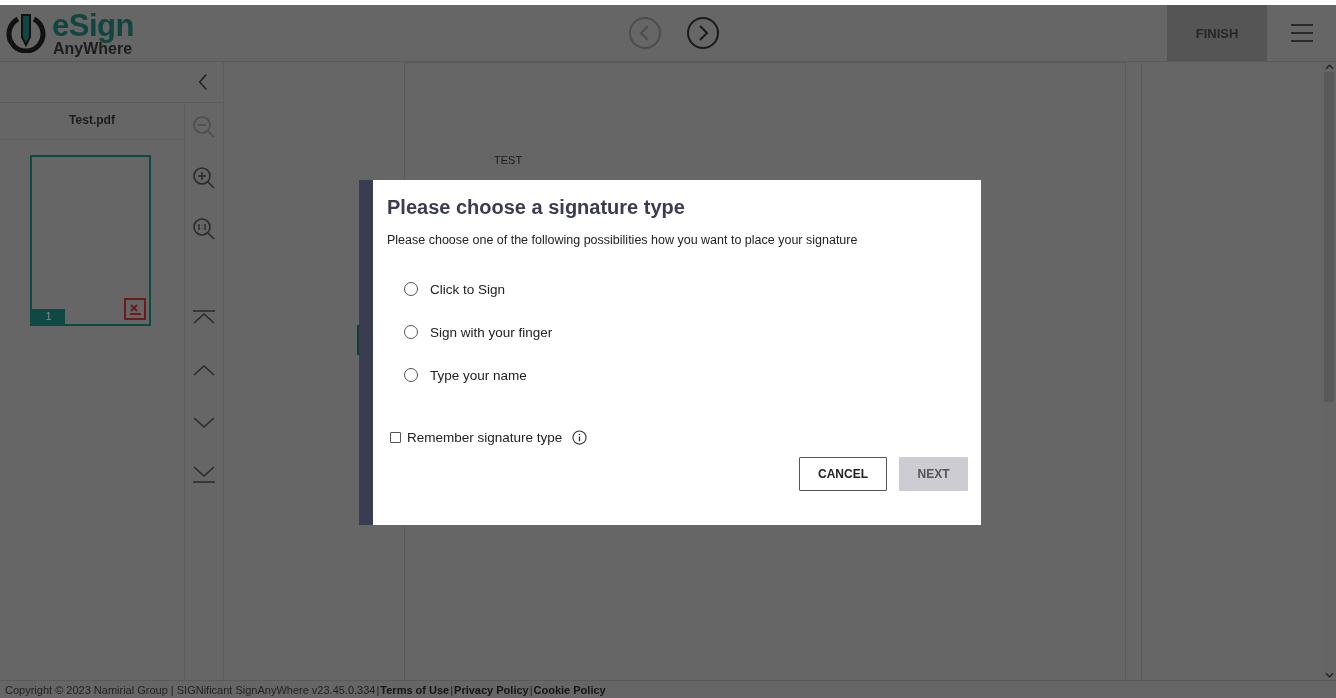 The height and width of the screenshot is (698, 1336). I want to click on scroll-down-icon, so click(1329, 675).